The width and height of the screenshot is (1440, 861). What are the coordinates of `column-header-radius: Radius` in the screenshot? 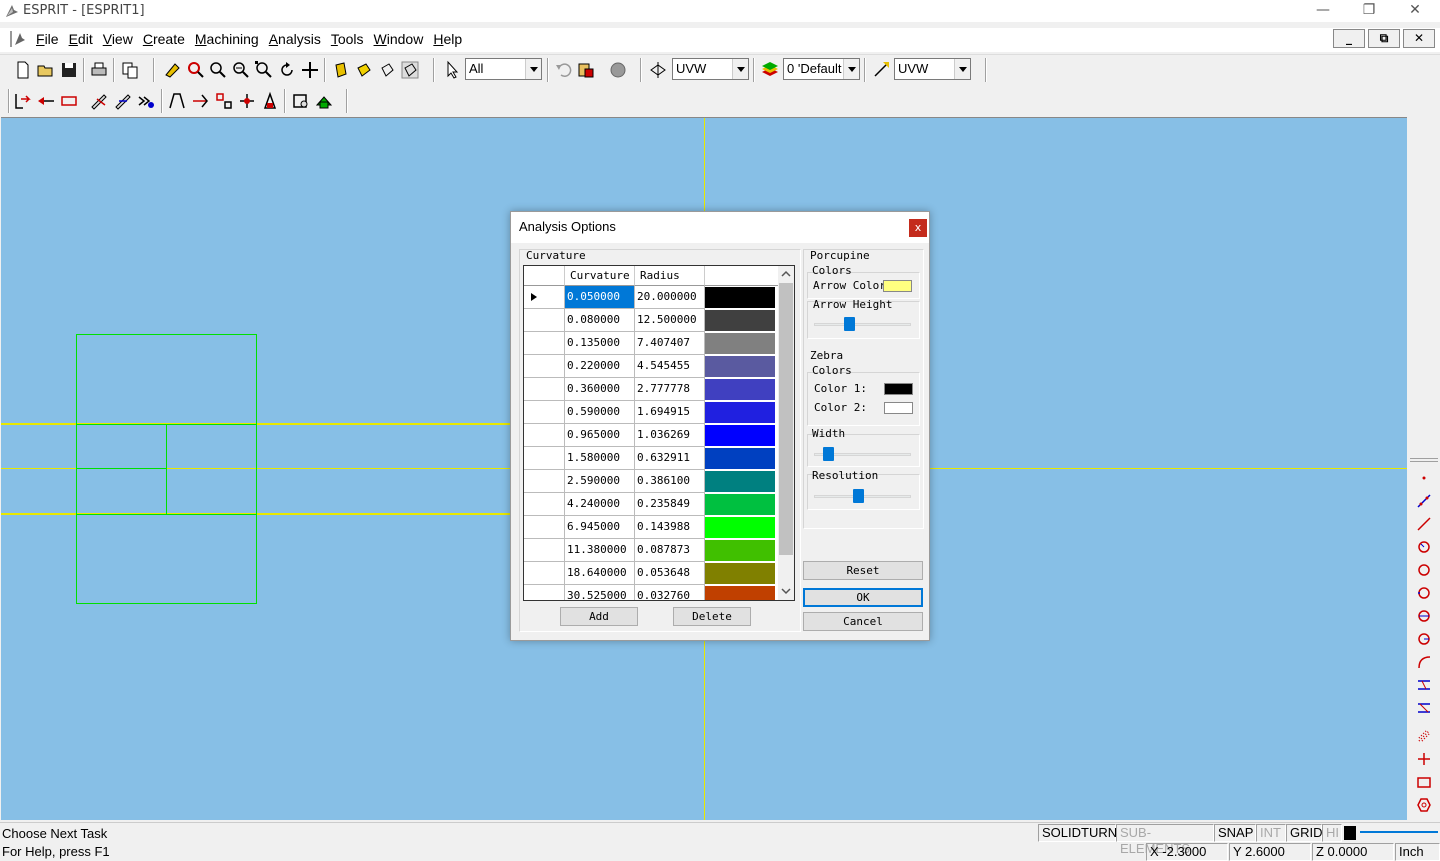 It's located at (670, 276).